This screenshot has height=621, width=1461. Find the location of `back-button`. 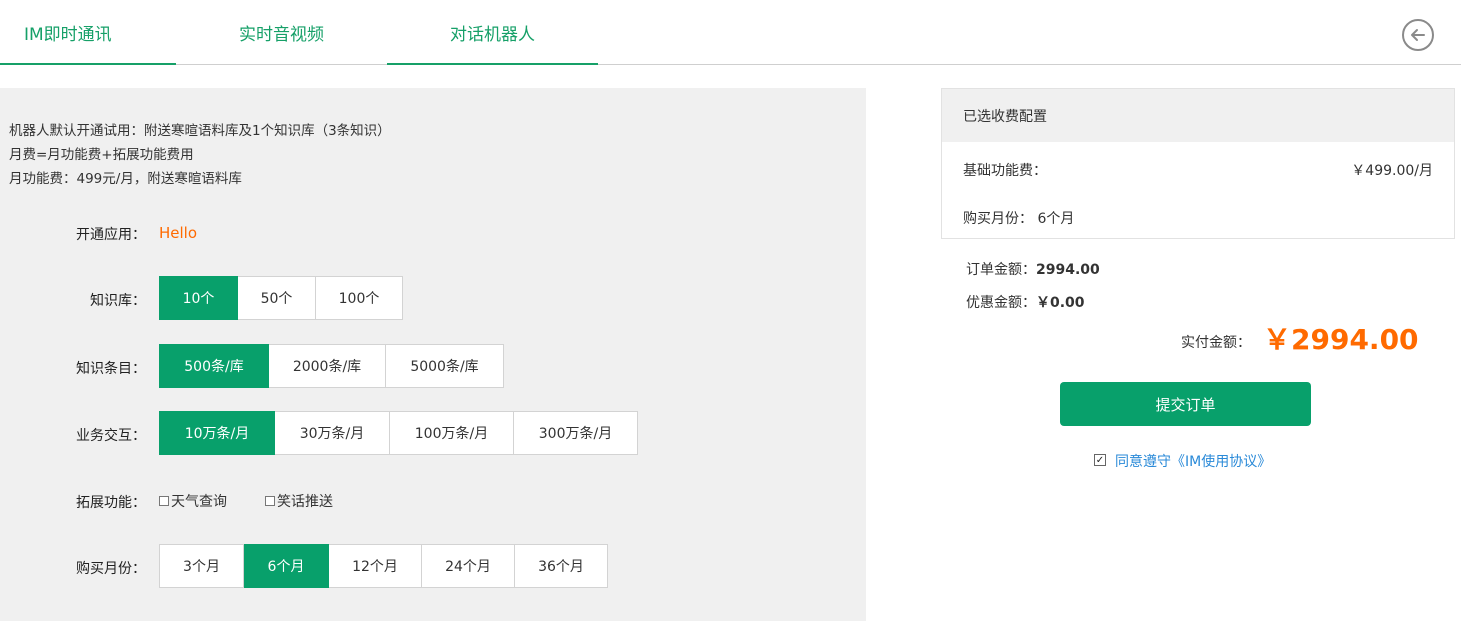

back-button is located at coordinates (1418, 35).